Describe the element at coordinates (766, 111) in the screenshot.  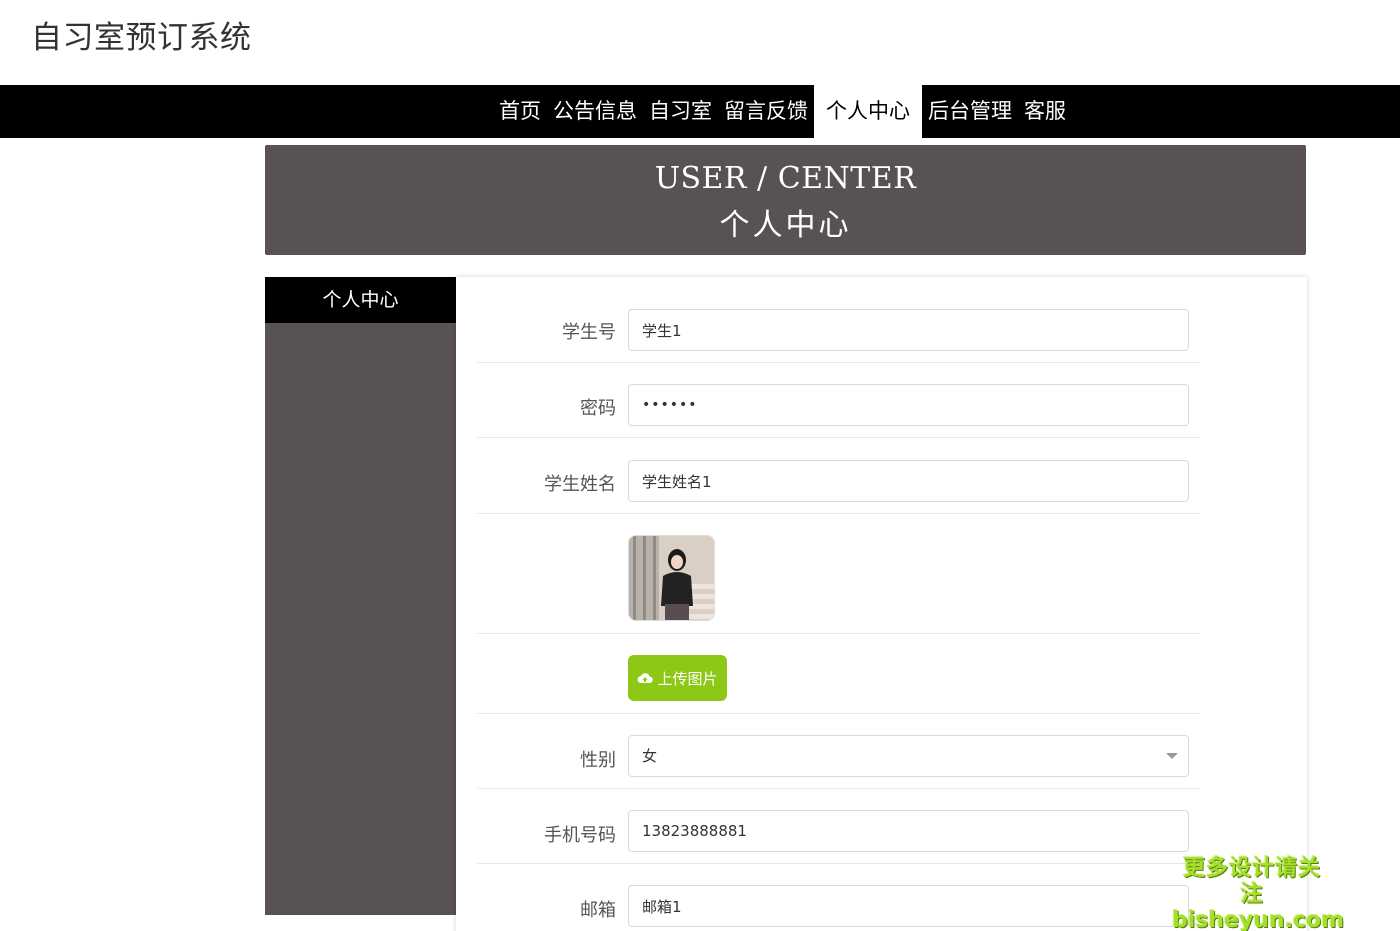
I see `nav-item-feedback: 留言反馈` at that location.